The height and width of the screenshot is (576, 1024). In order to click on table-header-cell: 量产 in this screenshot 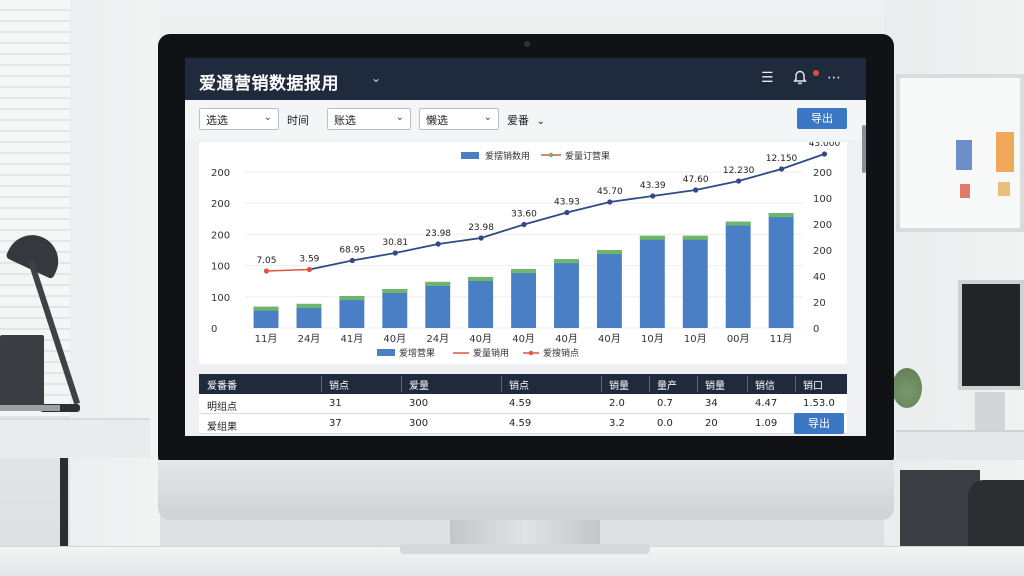, I will do `click(667, 384)`.